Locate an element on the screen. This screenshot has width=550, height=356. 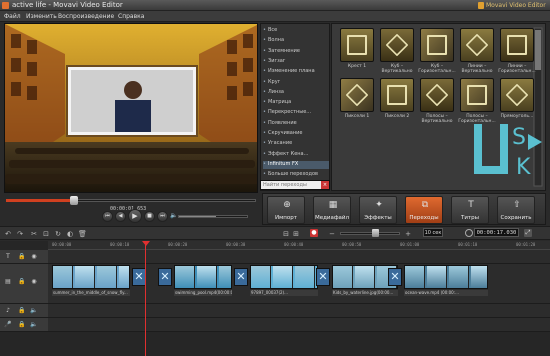
svg-text: K is located at coordinates (523, 167).